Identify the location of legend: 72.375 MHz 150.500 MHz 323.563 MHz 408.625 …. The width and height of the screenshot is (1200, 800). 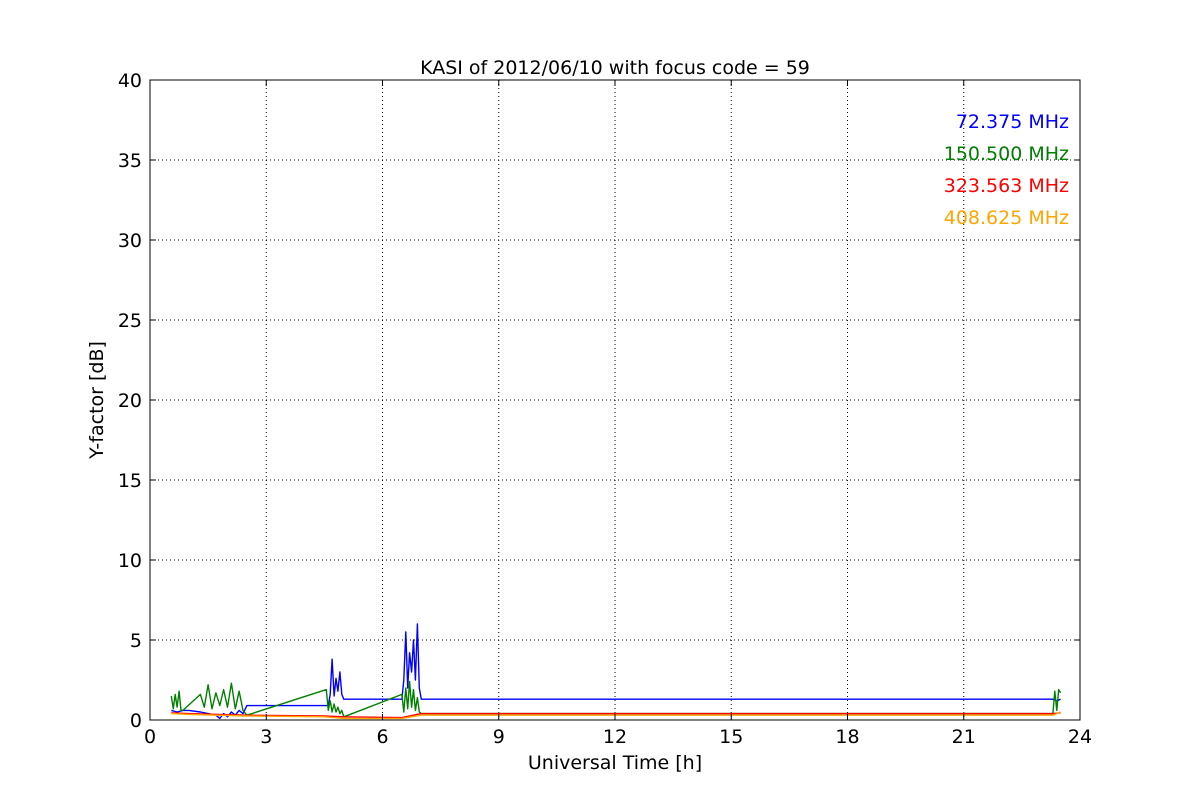
(1006, 170).